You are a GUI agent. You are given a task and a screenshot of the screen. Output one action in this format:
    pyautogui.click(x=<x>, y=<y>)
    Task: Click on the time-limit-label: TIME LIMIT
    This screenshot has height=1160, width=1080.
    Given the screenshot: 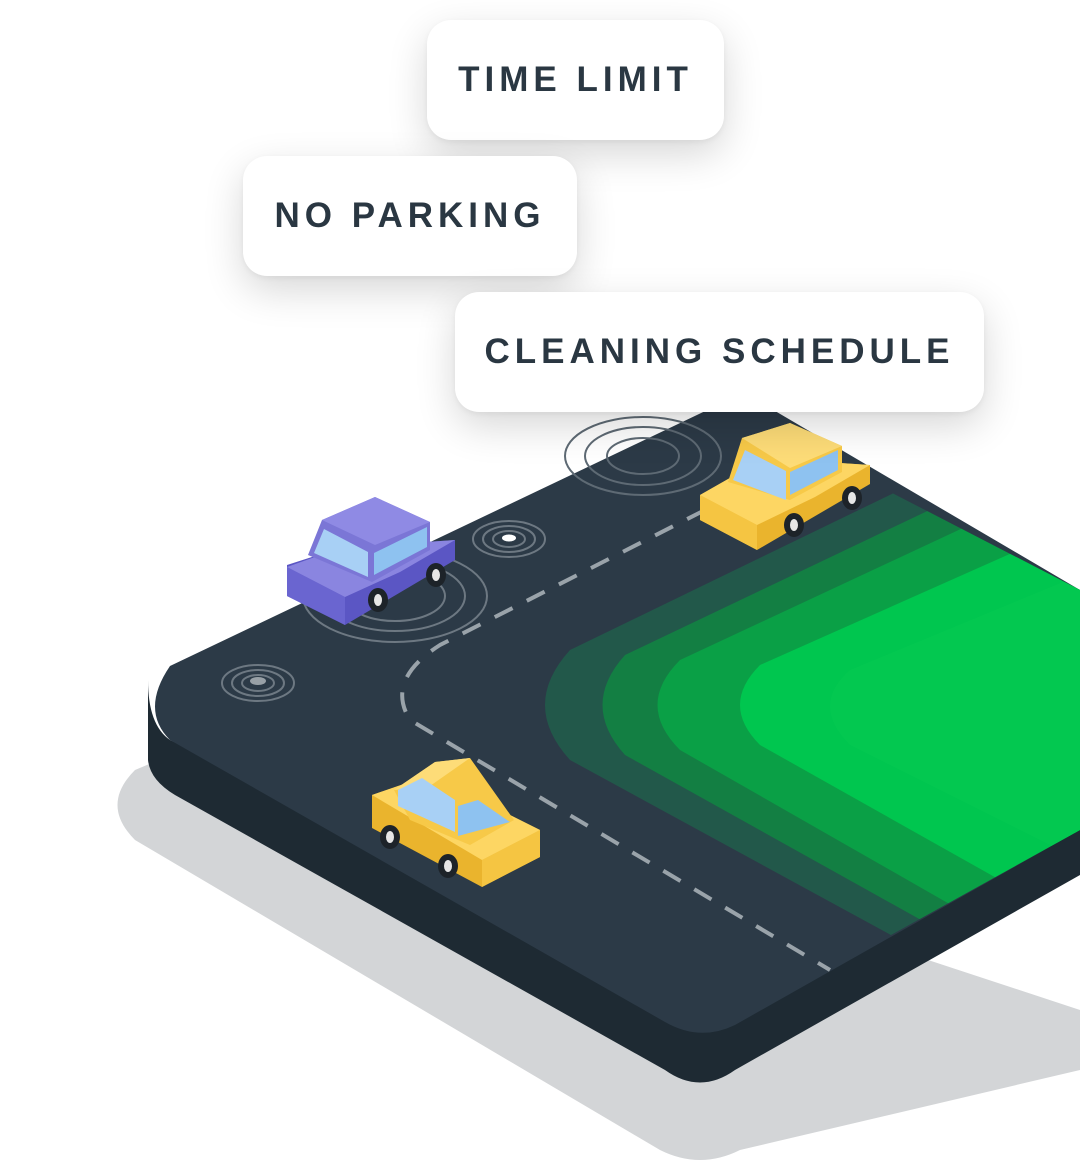 What is the action you would take?
    pyautogui.click(x=575, y=80)
    